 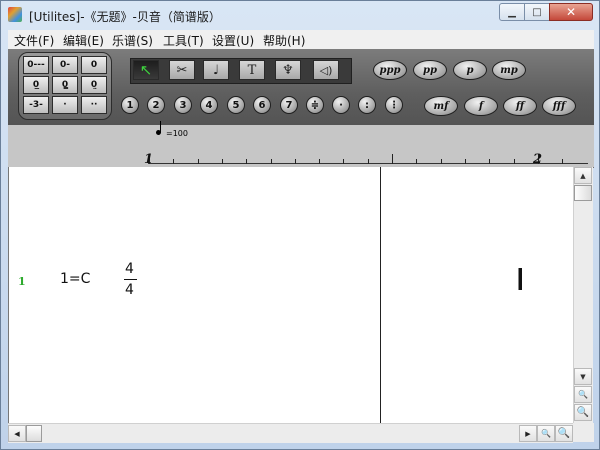 I want to click on note-2-button: 2, so click(x=156, y=105).